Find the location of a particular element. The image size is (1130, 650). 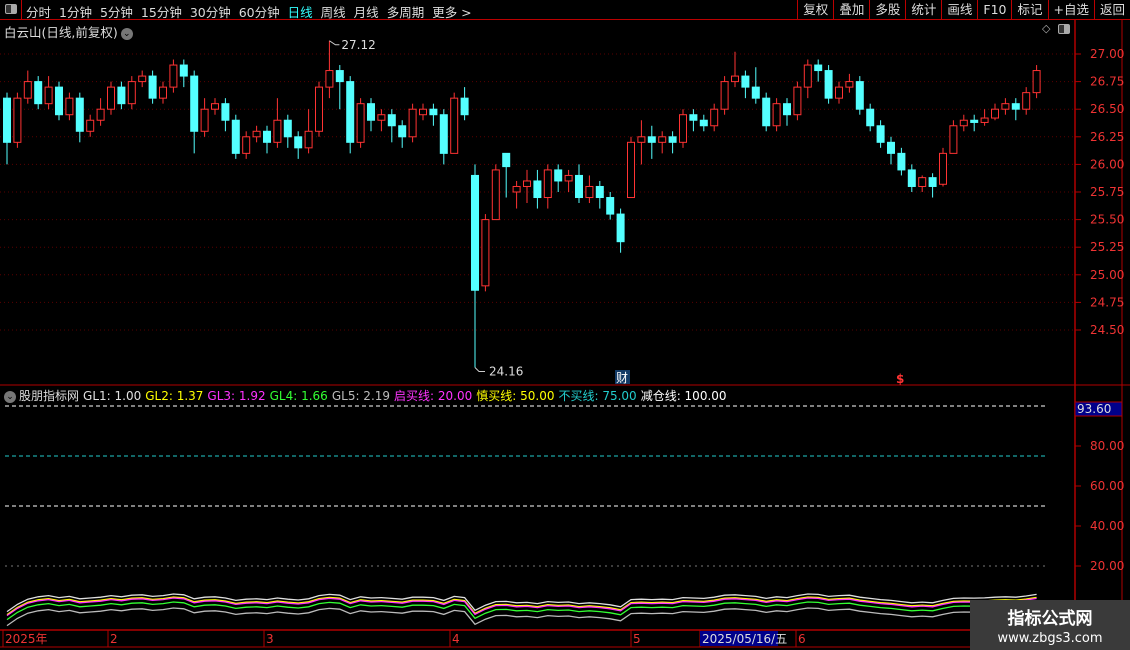

price-label: 26.25 is located at coordinates (1107, 137).